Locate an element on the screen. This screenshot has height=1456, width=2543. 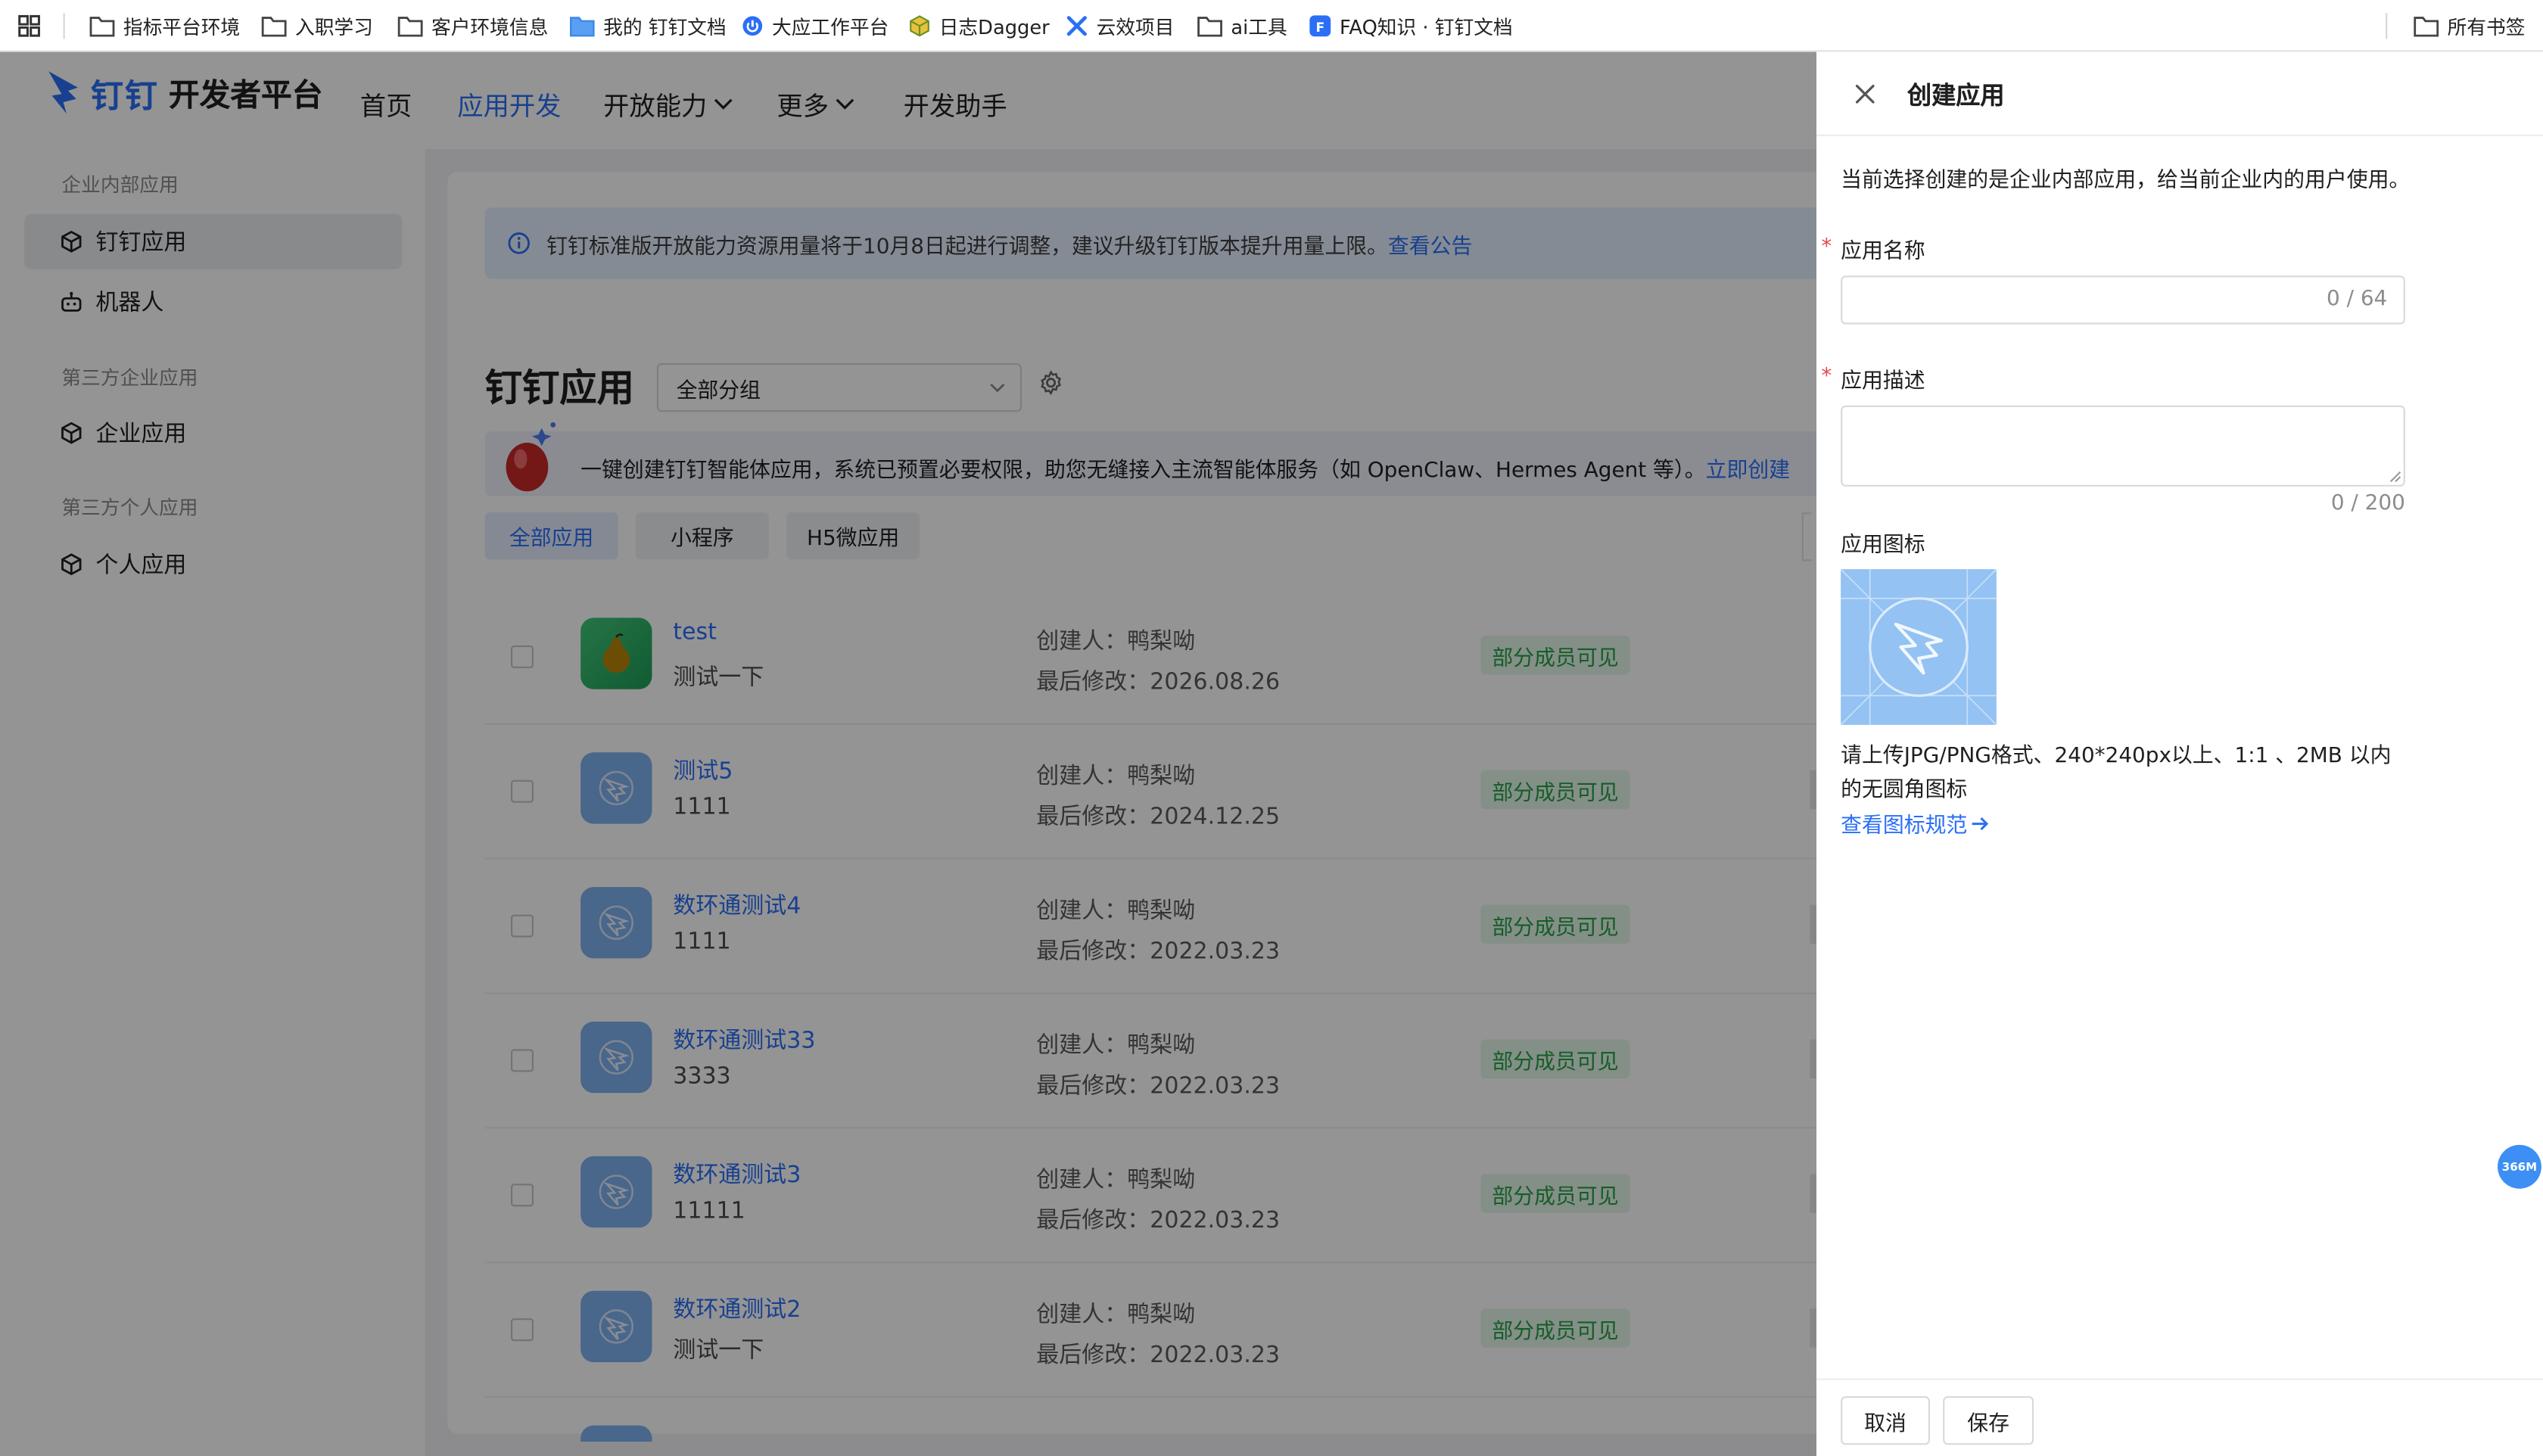
arrow-right-icon is located at coordinates (1980, 823).